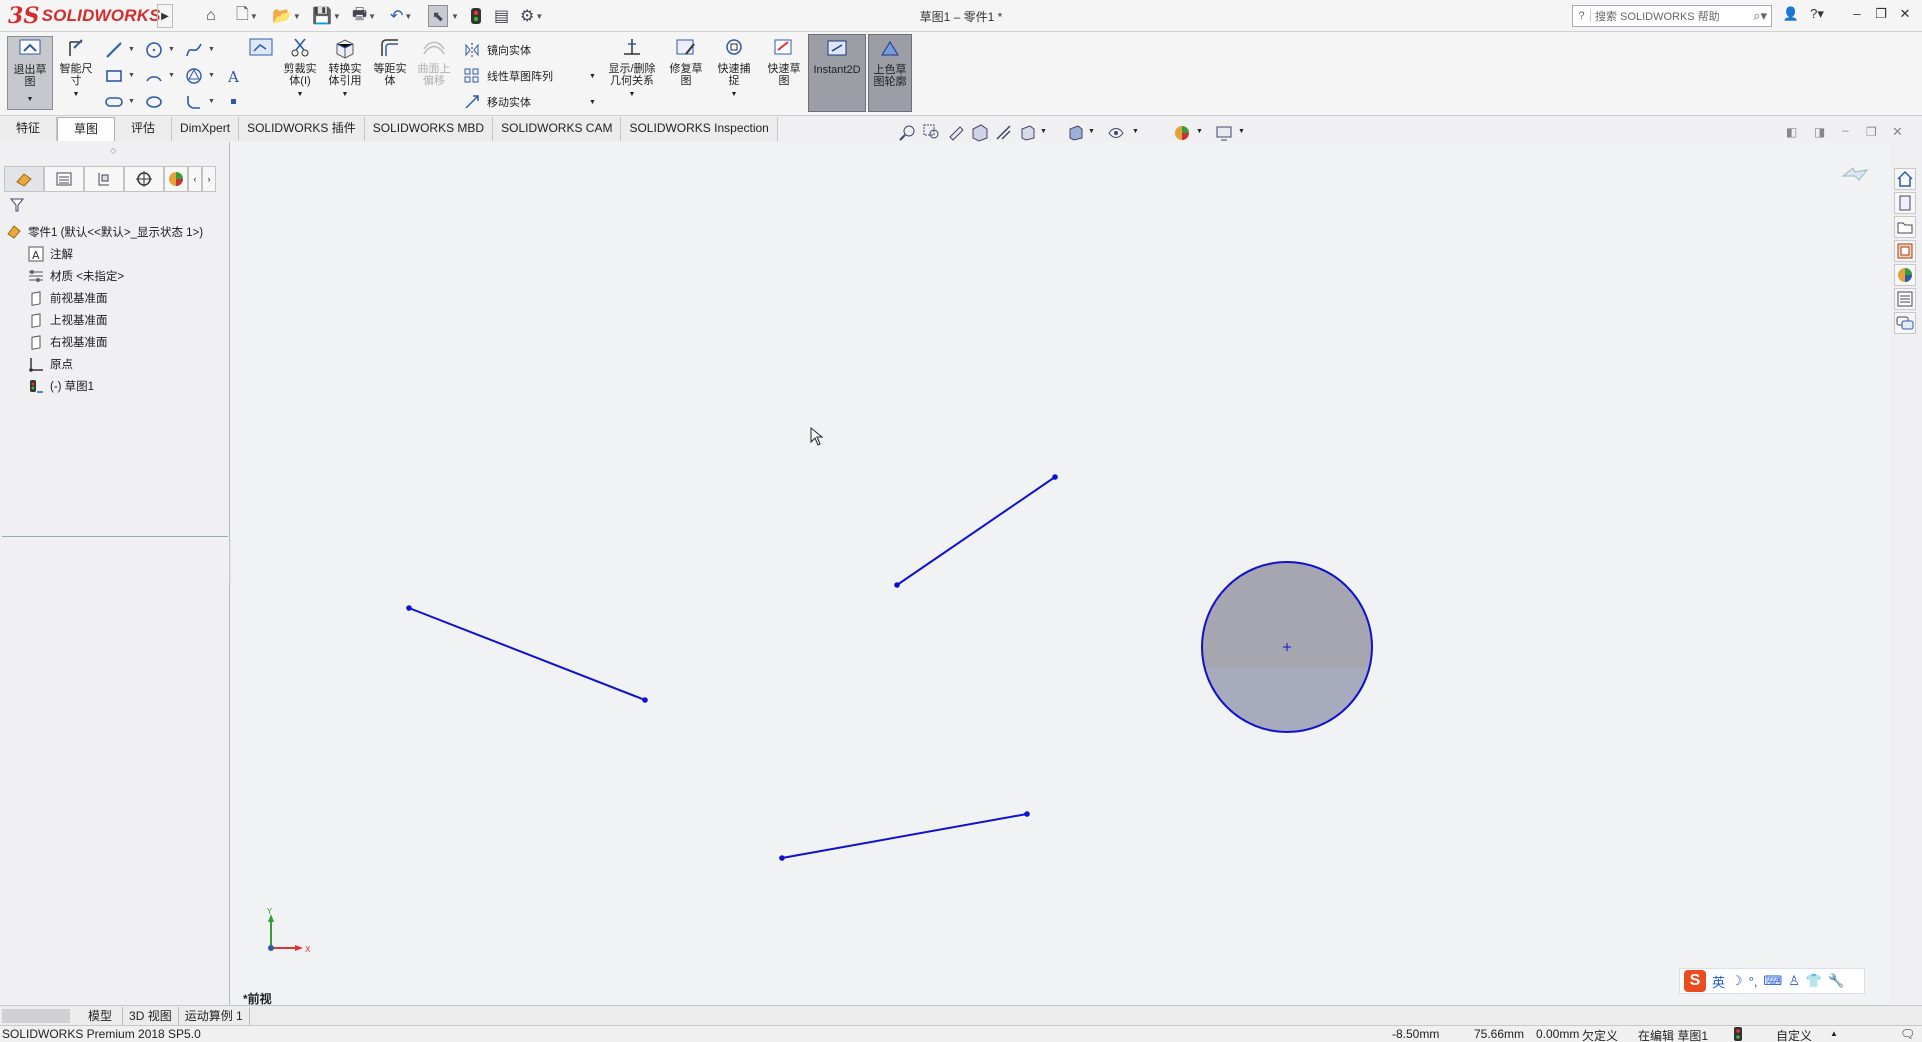  I want to click on new-document-button: 🗋 ▼, so click(247, 16).